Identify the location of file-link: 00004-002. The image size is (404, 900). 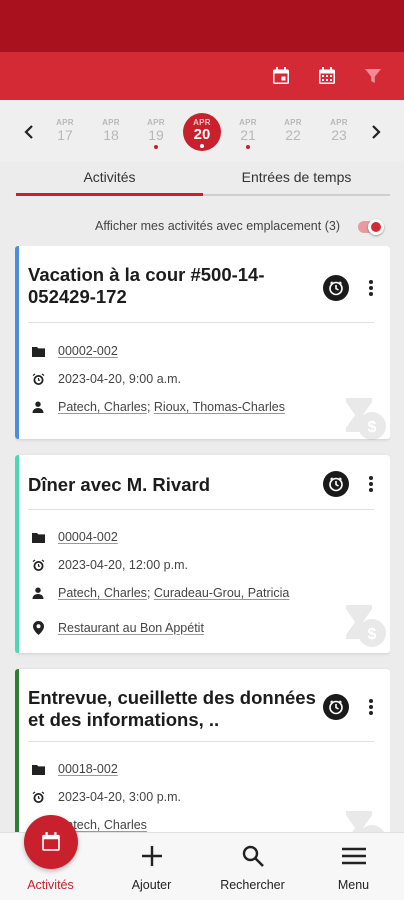
(88, 537).